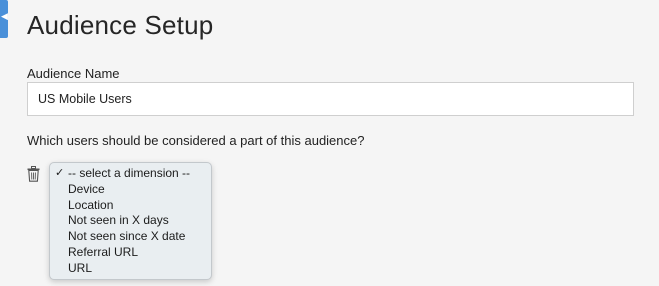  Describe the element at coordinates (118, 220) in the screenshot. I see `dimension-option-label: Not seen in X days` at that location.